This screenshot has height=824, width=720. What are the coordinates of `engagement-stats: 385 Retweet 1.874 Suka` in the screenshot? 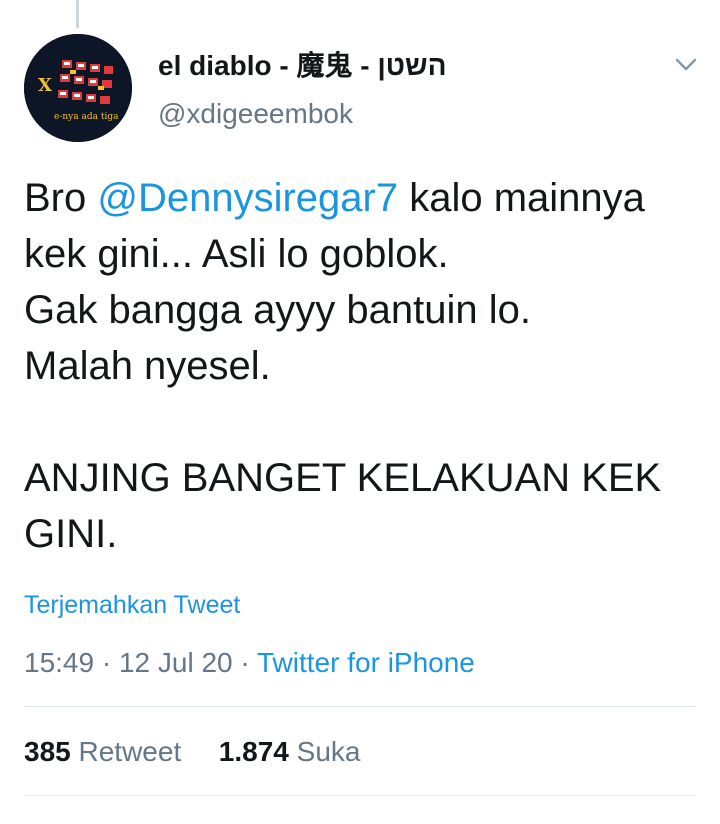 It's located at (192, 752).